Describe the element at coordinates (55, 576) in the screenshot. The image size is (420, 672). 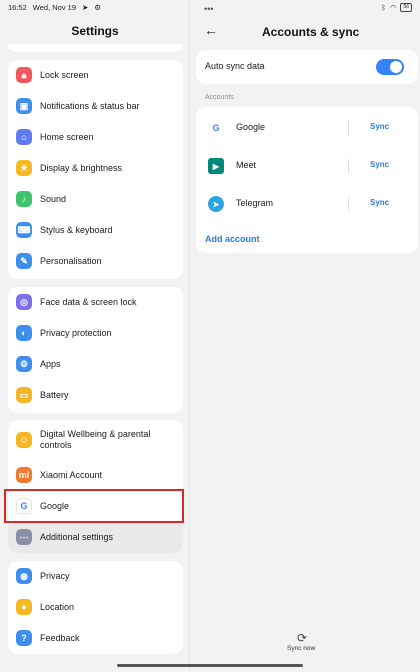
I see `settings-item-label: Privacy` at that location.